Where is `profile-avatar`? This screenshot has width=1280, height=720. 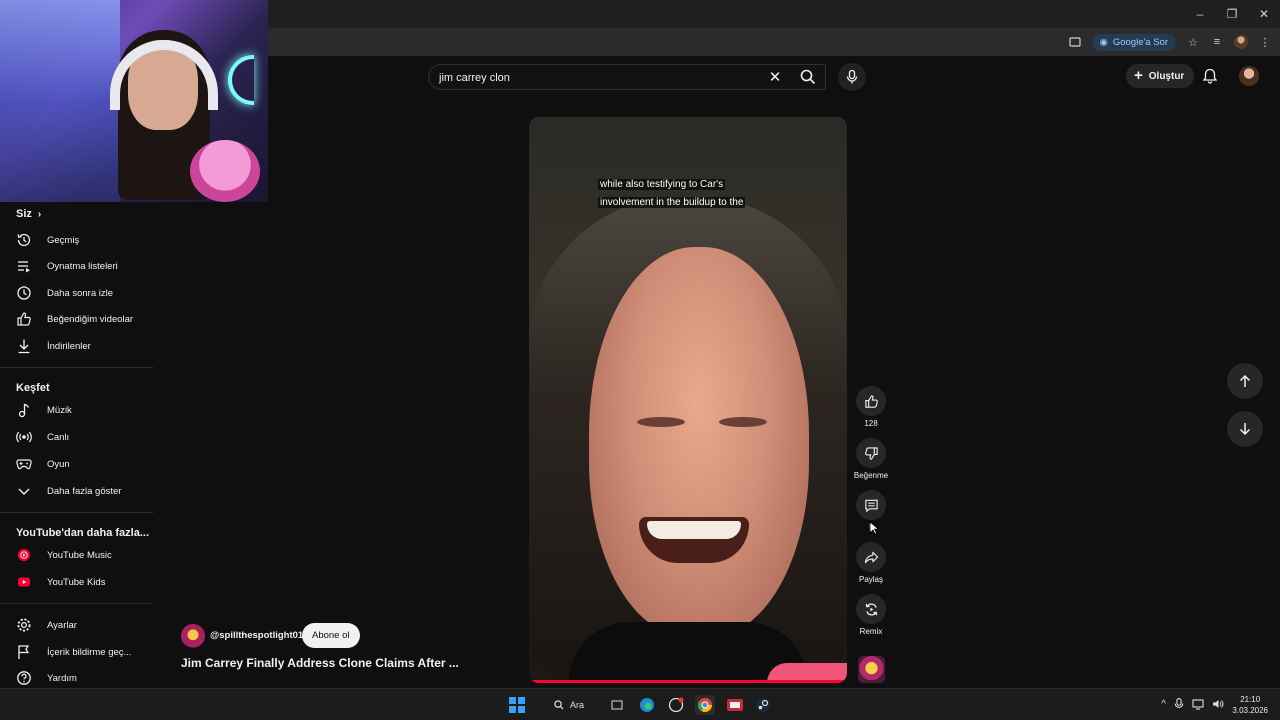
profile-avatar is located at coordinates (1241, 42).